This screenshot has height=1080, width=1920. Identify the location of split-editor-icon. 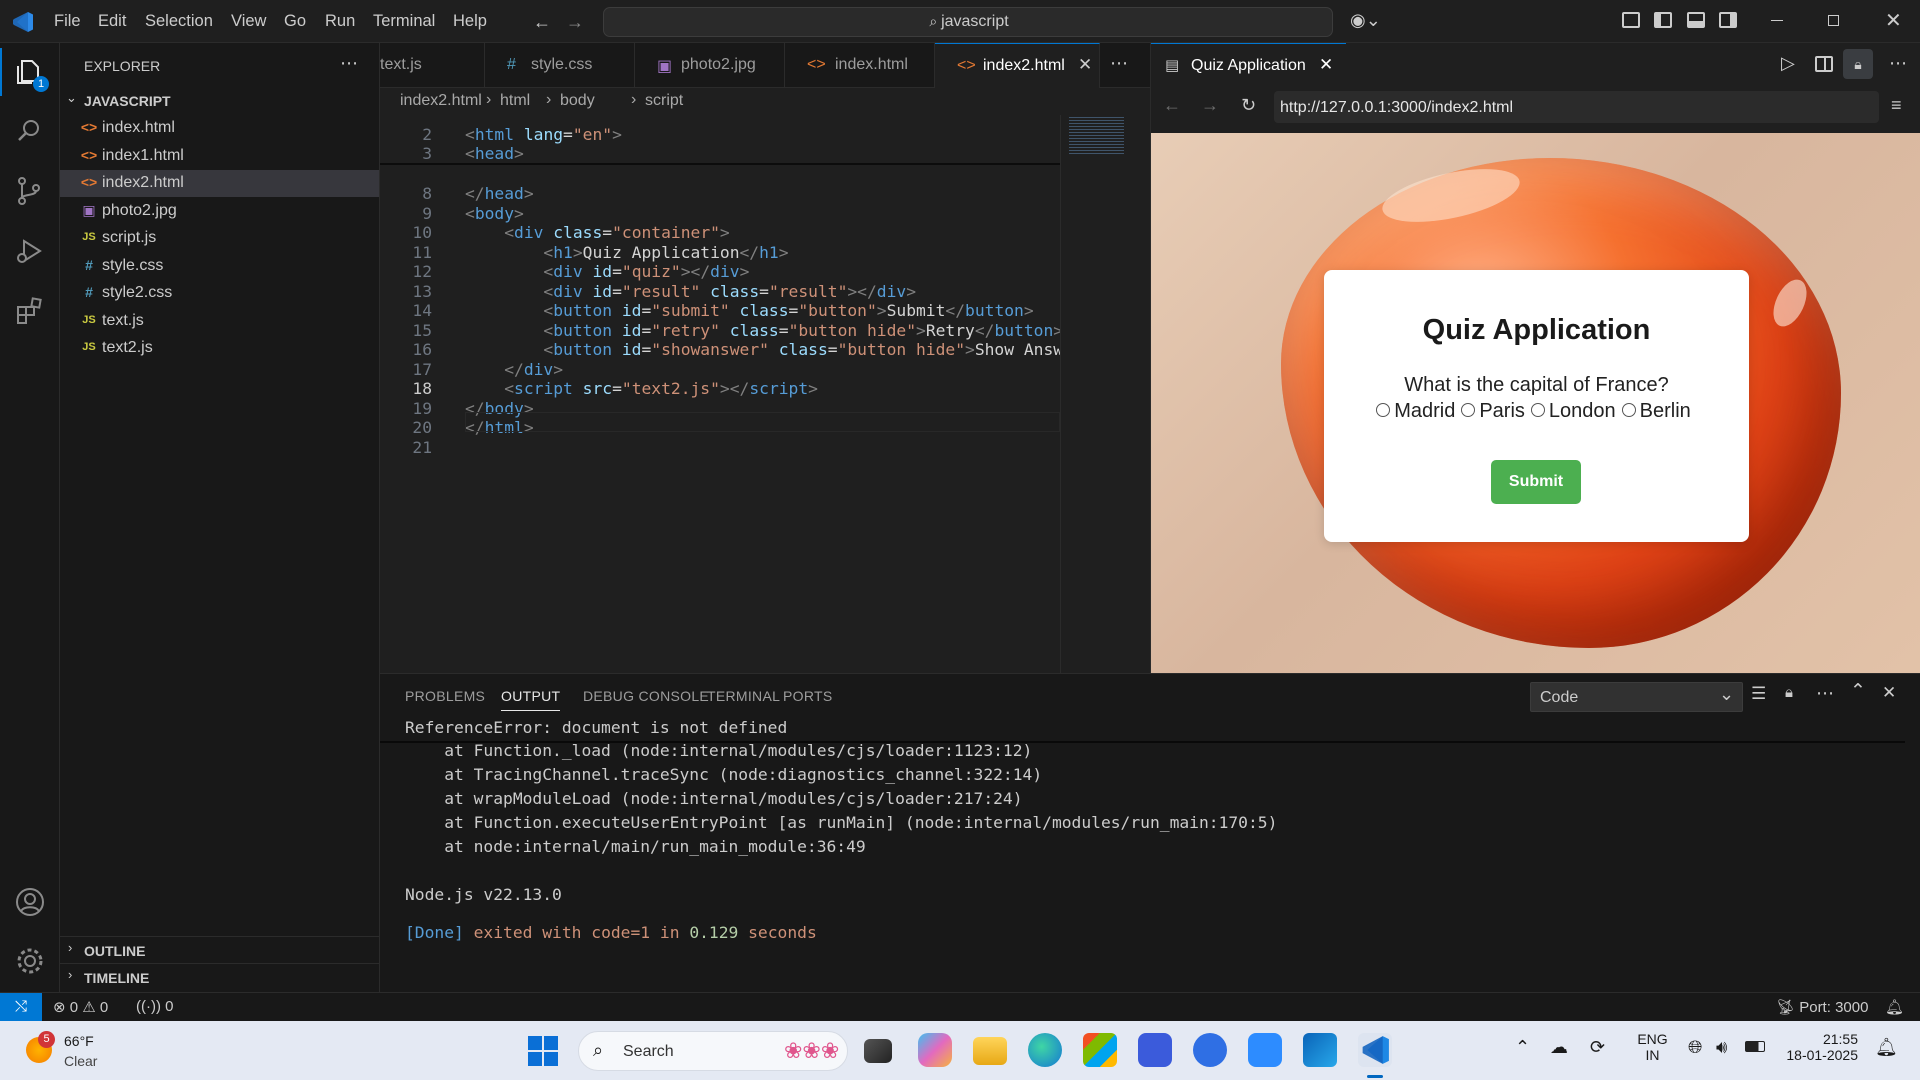
(1824, 64).